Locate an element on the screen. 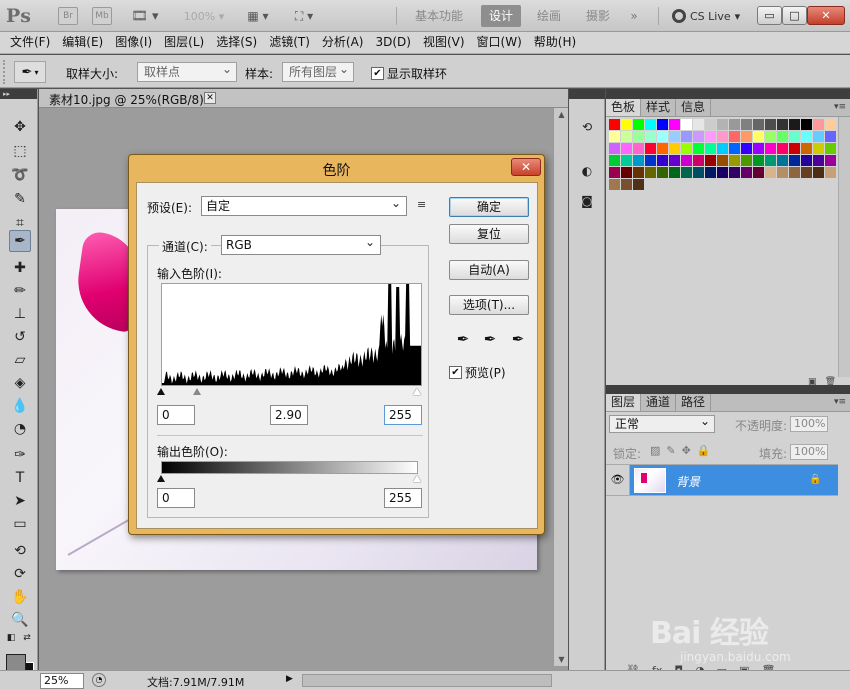 The height and width of the screenshot is (690, 850). status-info-icon: ◔ is located at coordinates (99, 680).